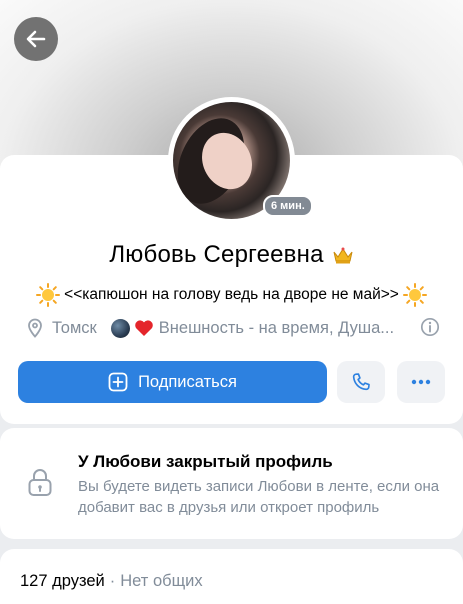 Image resolution: width=463 pixels, height=604 pixels. I want to click on back-button, so click(36, 39).